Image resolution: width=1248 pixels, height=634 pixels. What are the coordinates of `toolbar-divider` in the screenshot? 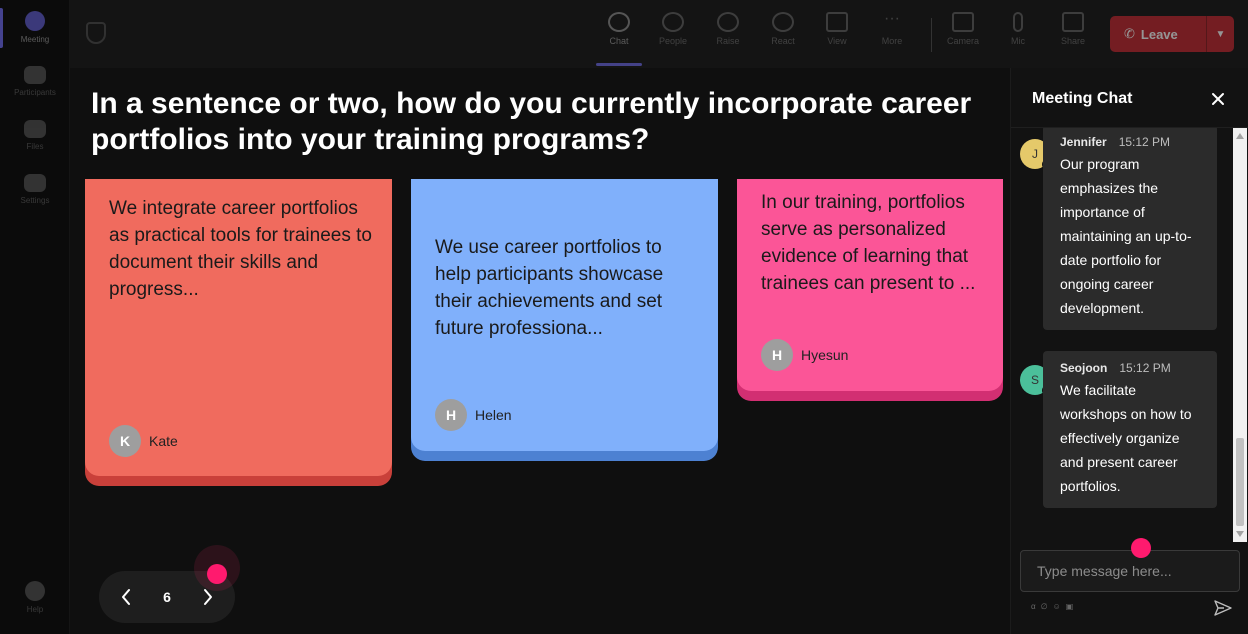 It's located at (931, 35).